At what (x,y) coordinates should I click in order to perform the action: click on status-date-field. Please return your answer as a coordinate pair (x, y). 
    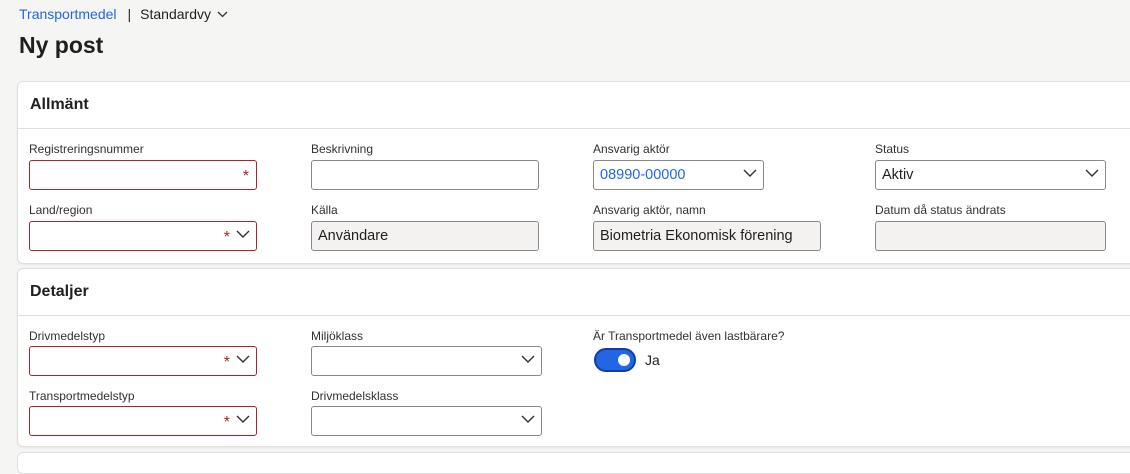
    Looking at the image, I should click on (990, 236).